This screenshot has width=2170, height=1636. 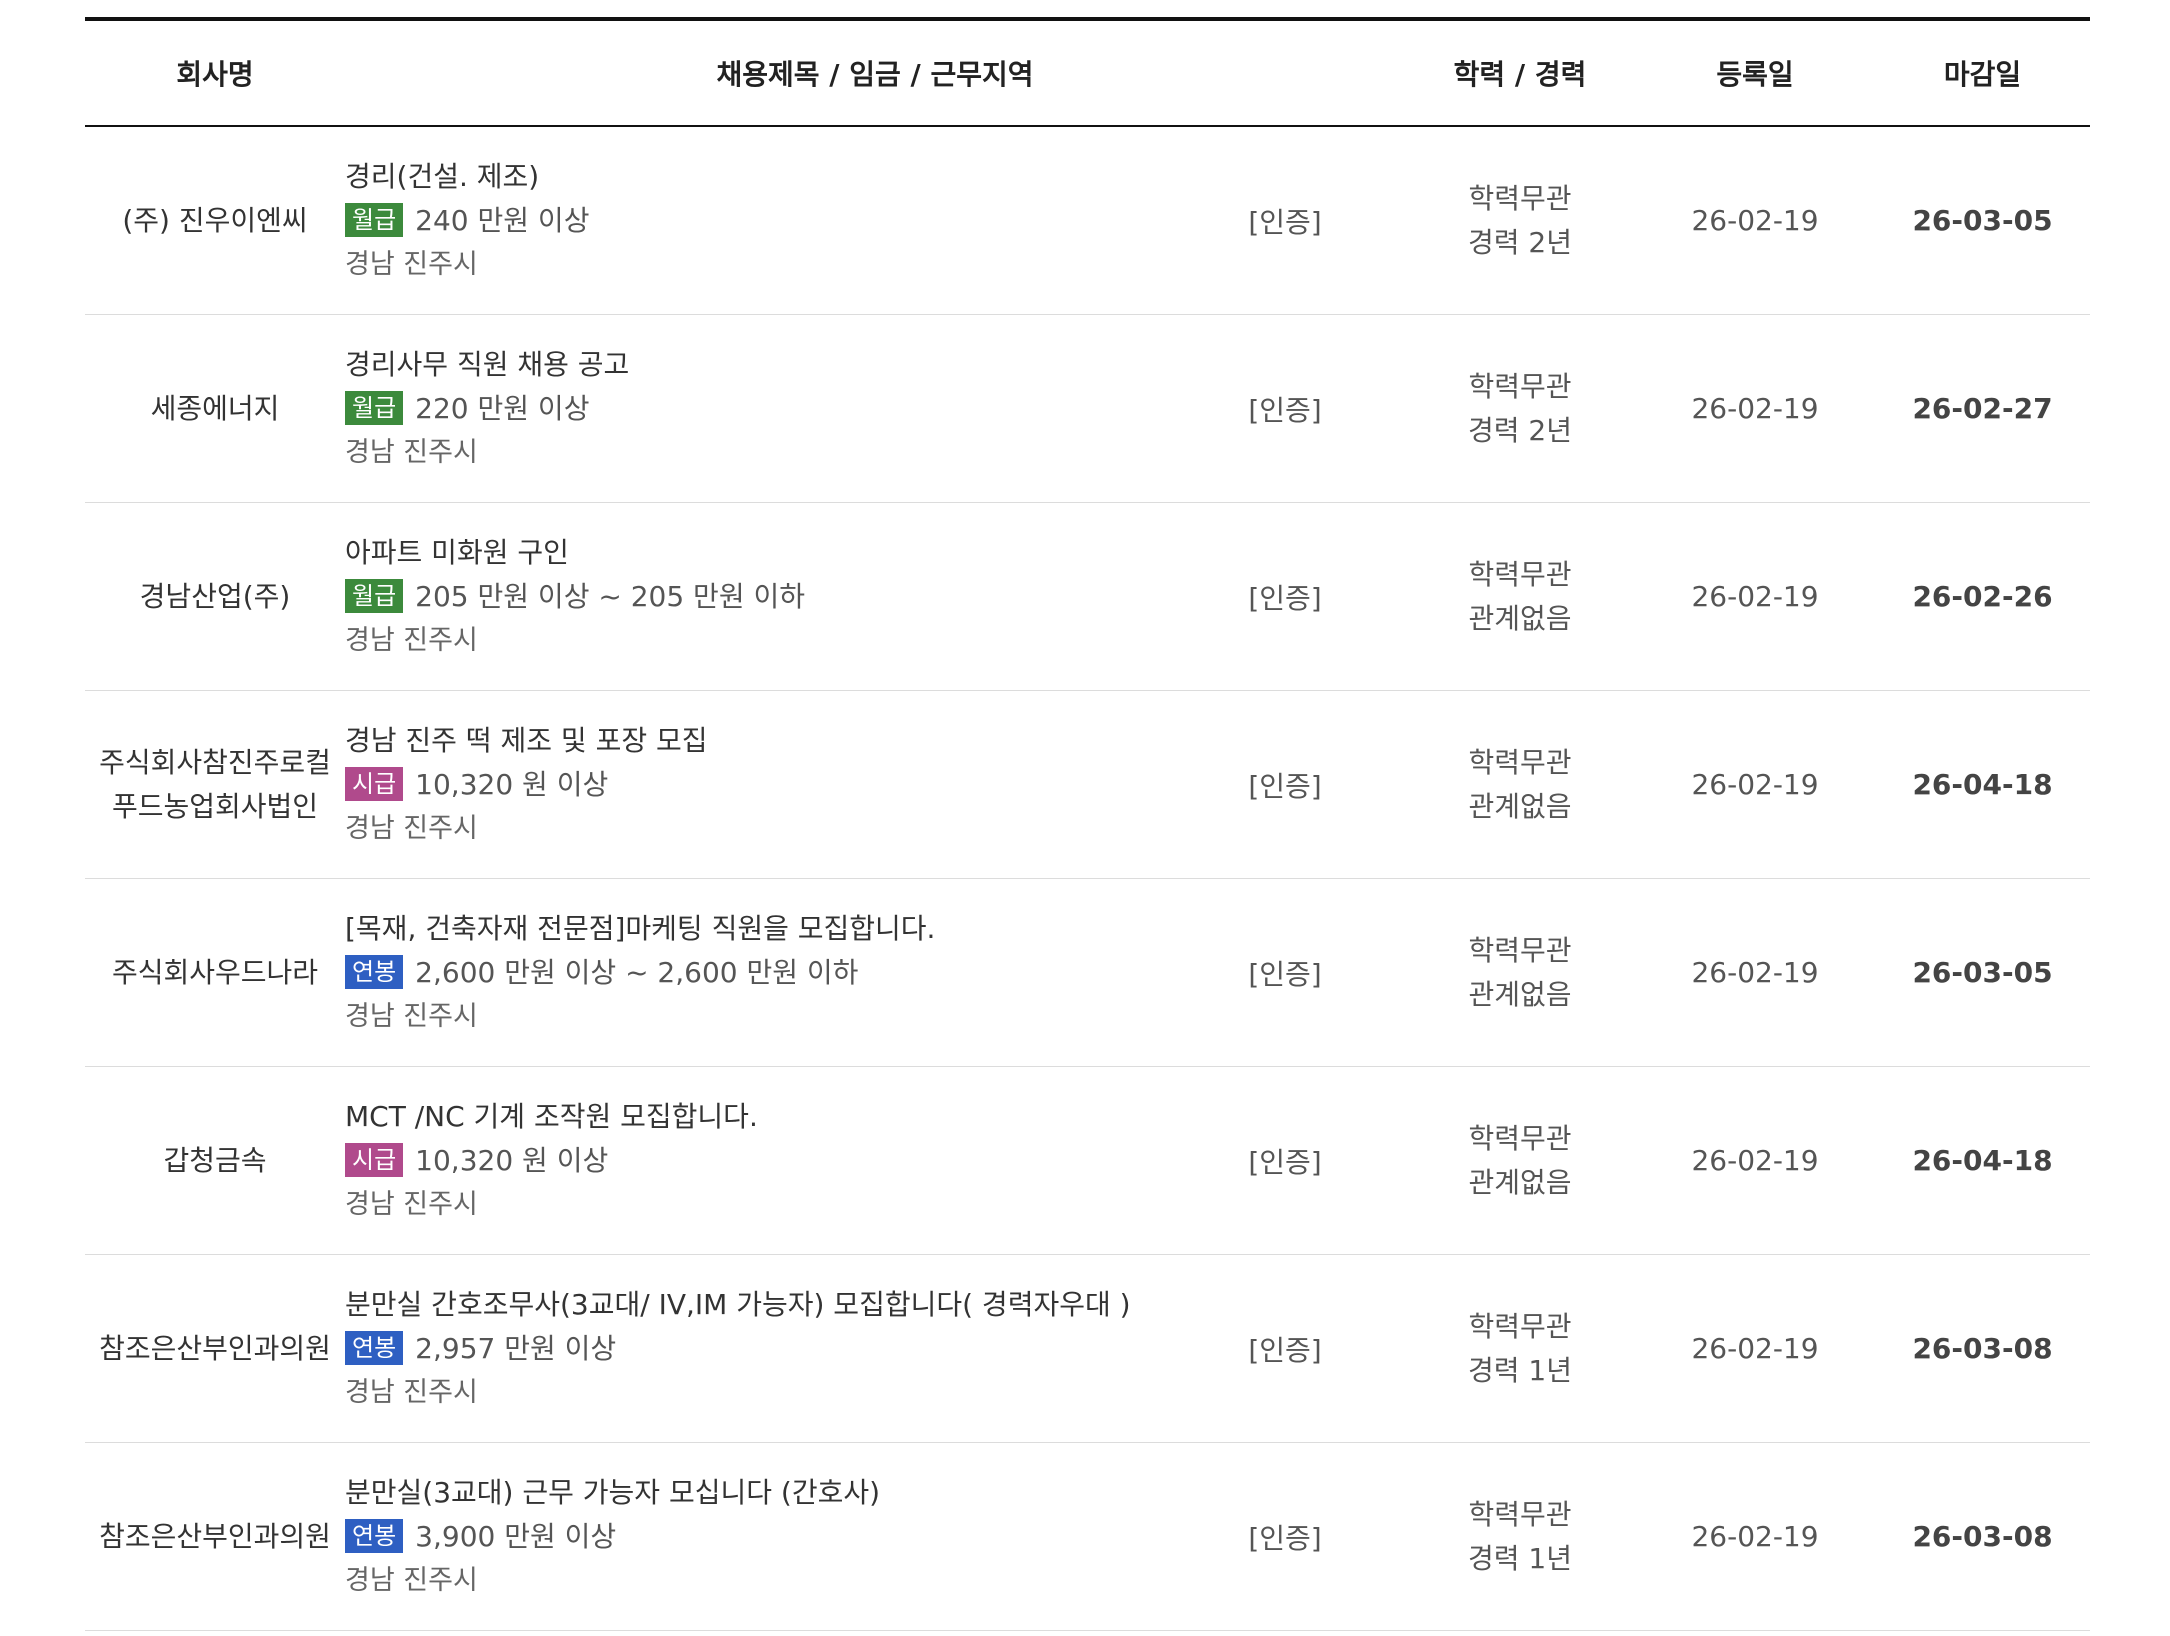 What do you see at coordinates (1983, 1536) in the screenshot?
I see `deadline-date: 26-03-08` at bounding box center [1983, 1536].